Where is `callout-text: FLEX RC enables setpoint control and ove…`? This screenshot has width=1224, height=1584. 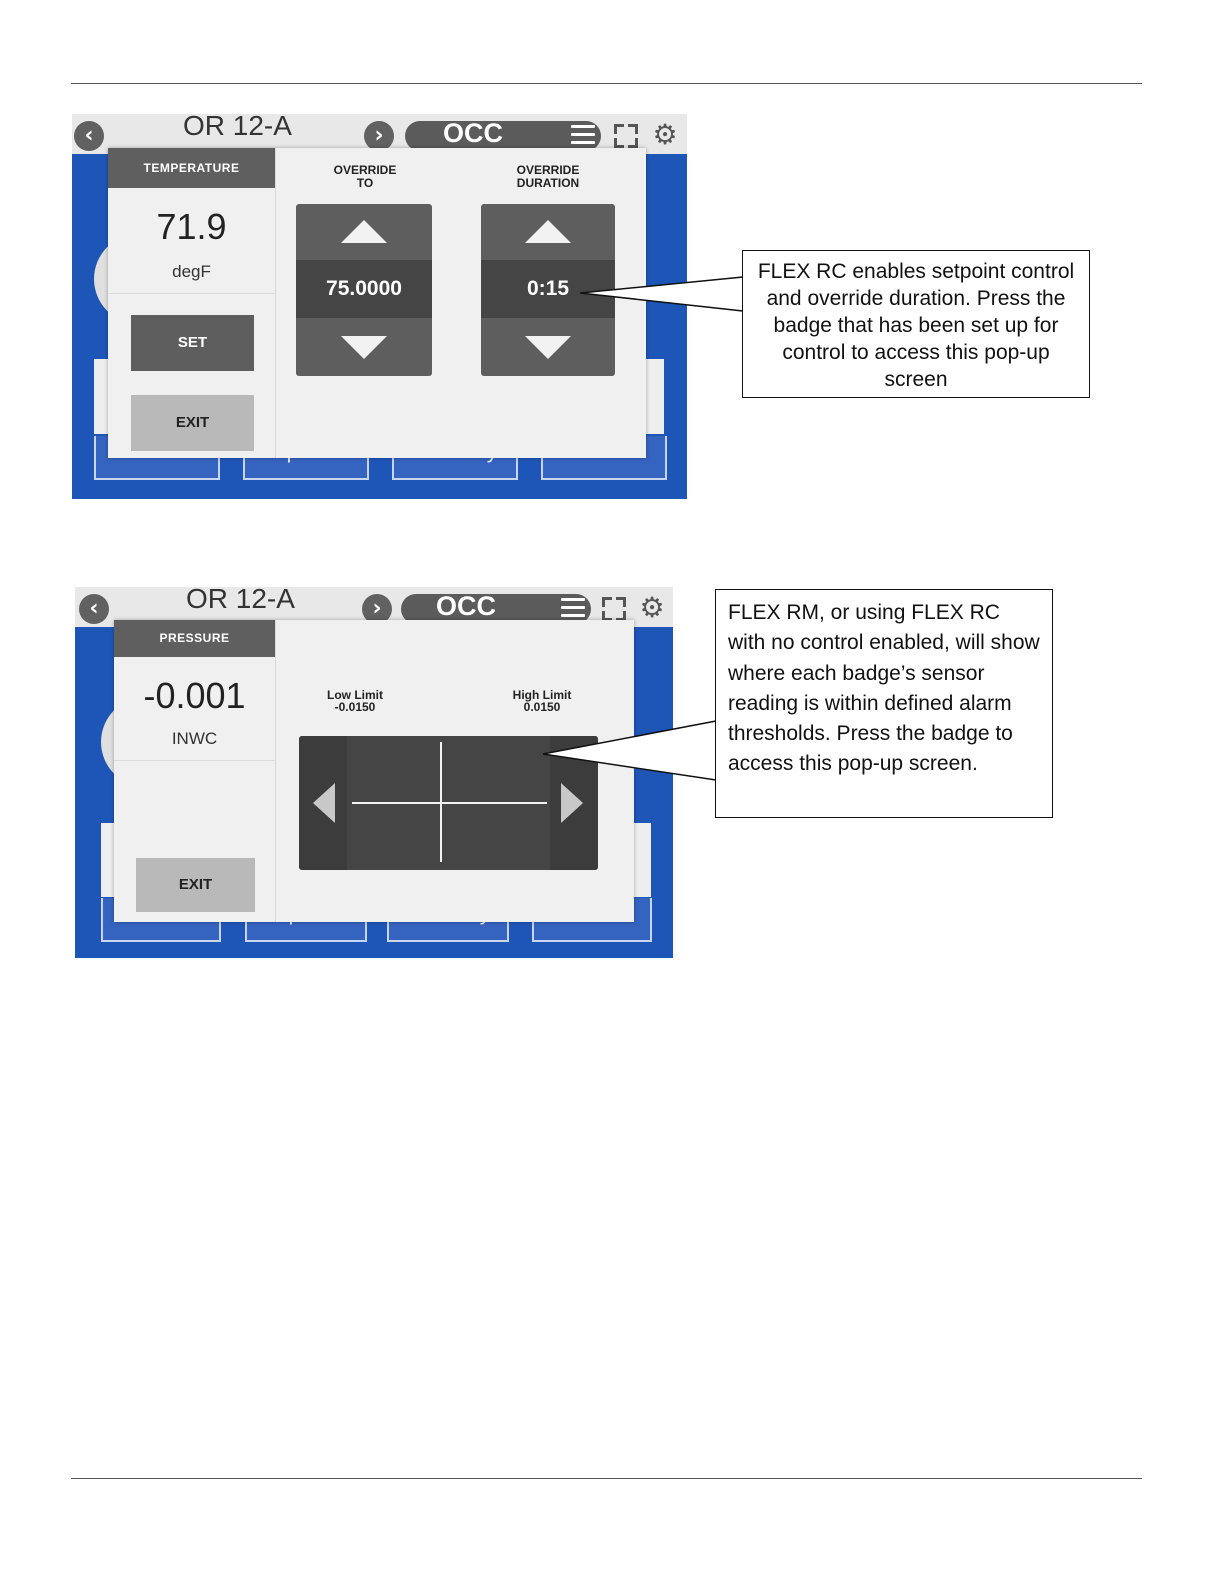
callout-text: FLEX RC enables setpoint control and ove… is located at coordinates (916, 325).